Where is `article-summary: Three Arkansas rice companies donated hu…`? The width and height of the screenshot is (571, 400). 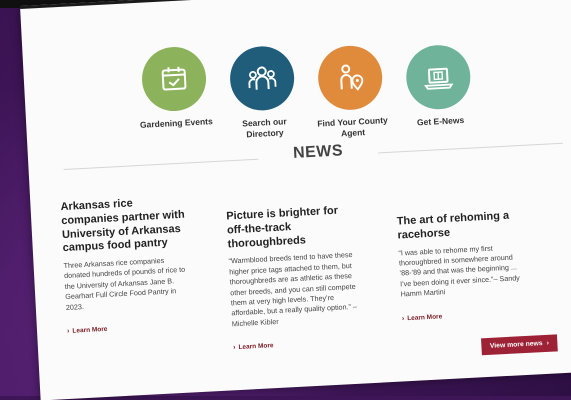
article-summary: Three Arkansas rice companies donated hu… is located at coordinates (128, 283).